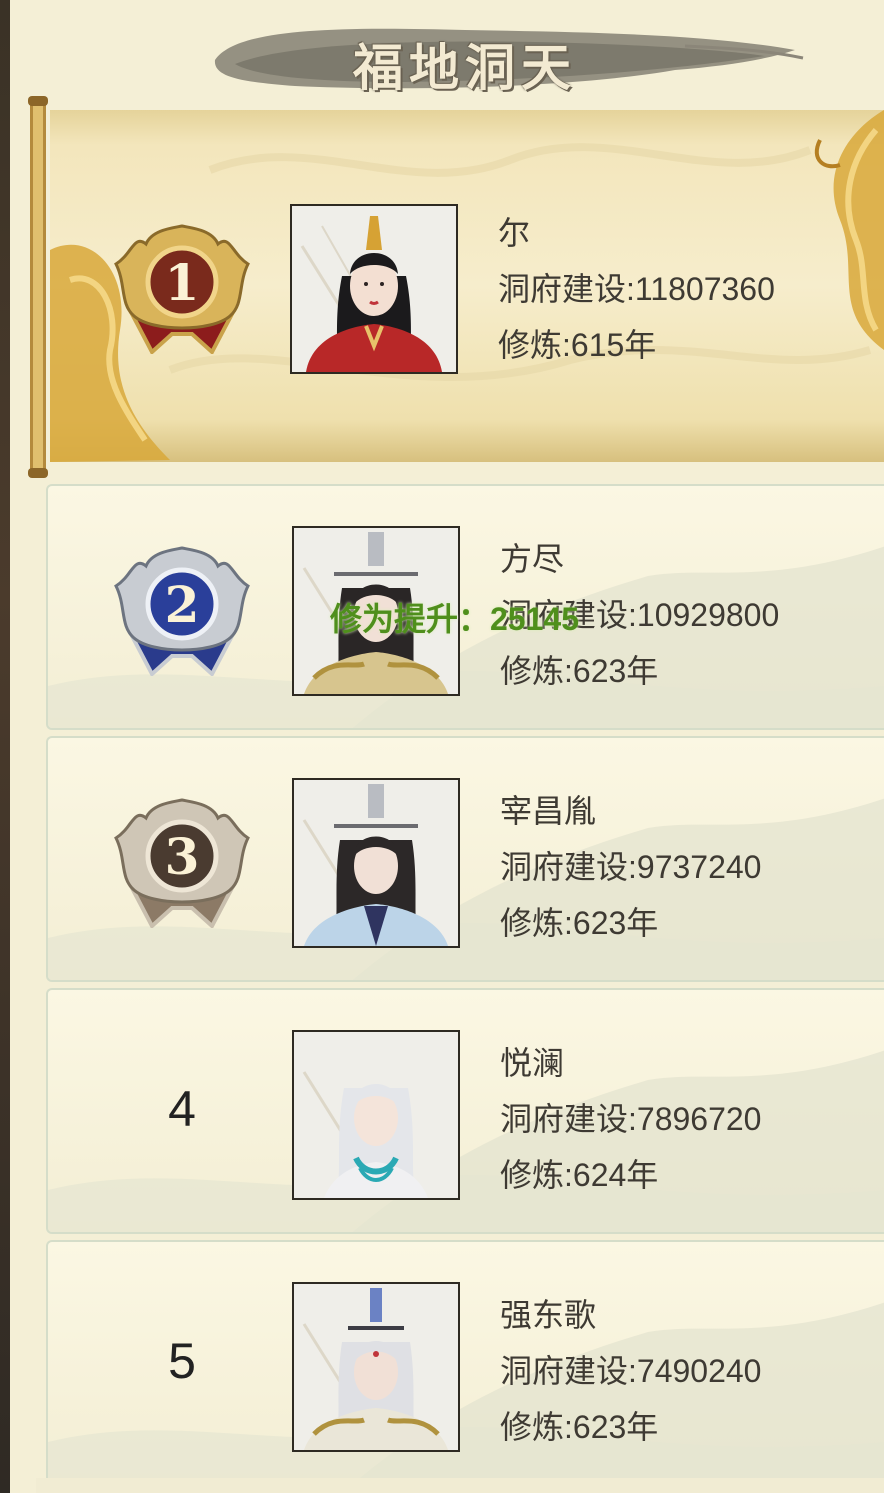  I want to click on gold-medal-icon: 1, so click(182, 289).